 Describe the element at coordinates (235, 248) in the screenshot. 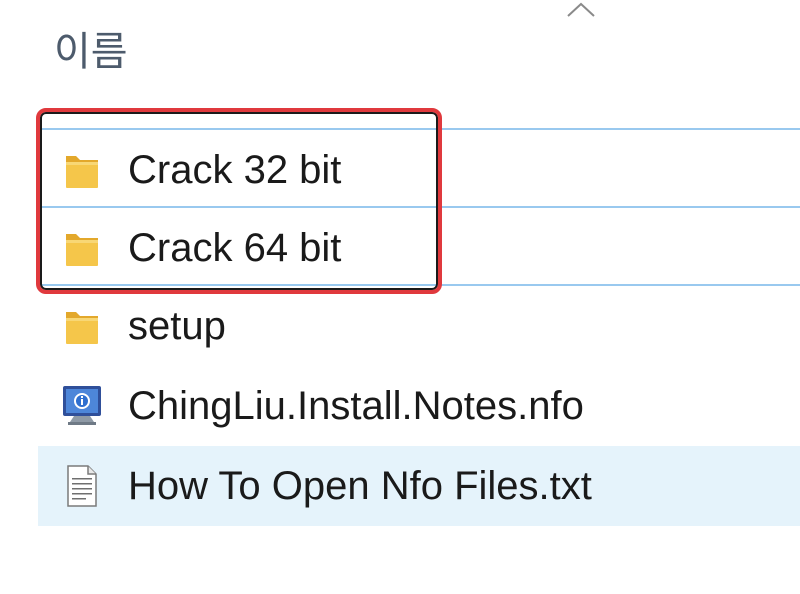

I see `file-name: Crack 64 bit` at that location.